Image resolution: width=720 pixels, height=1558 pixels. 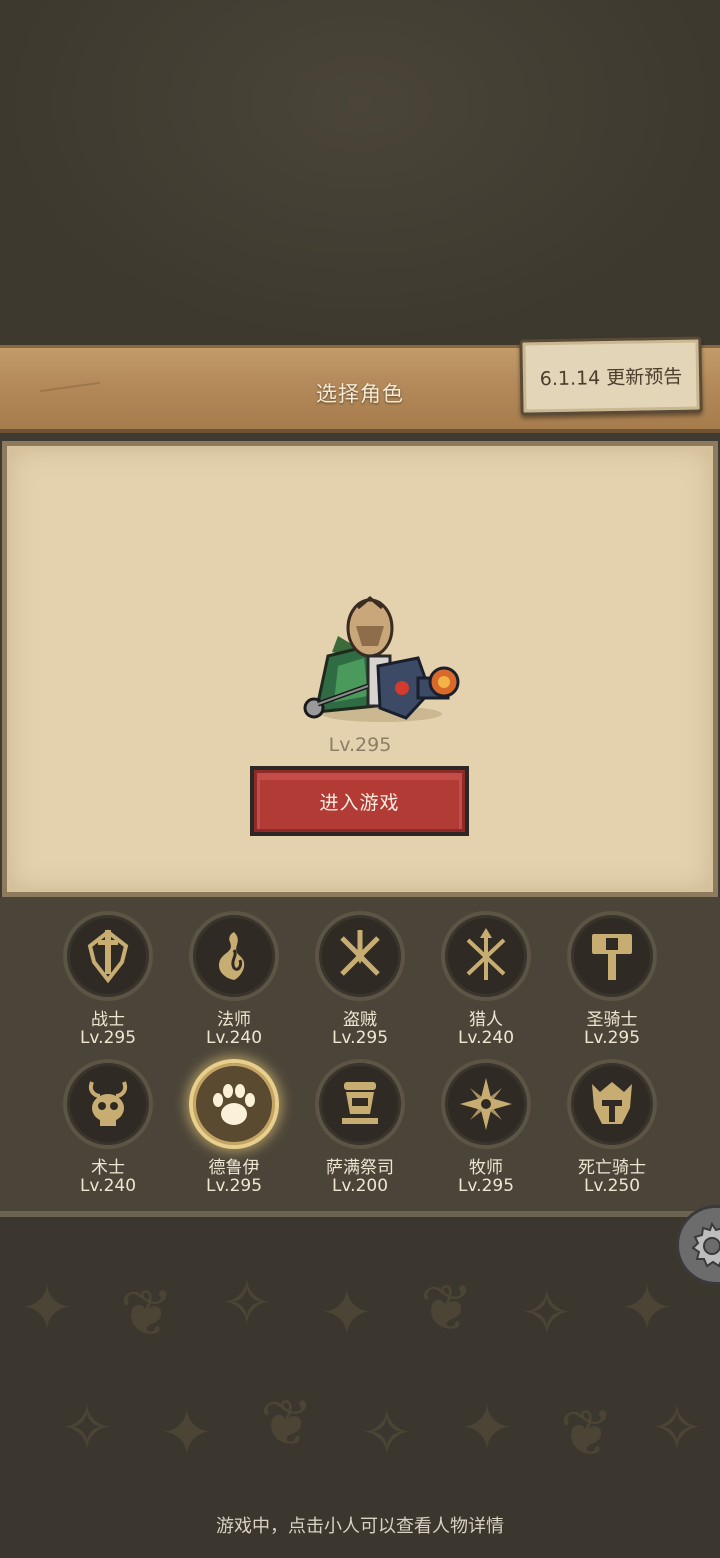 What do you see at coordinates (360, 1168) in the screenshot?
I see `class-name: 萨满祭司` at bounding box center [360, 1168].